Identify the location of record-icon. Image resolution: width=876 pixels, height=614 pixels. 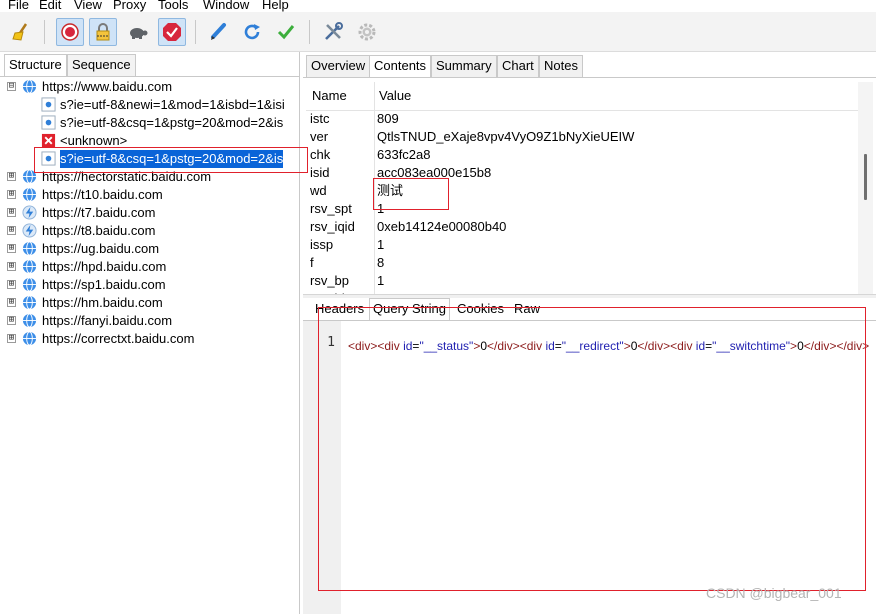
(70, 32).